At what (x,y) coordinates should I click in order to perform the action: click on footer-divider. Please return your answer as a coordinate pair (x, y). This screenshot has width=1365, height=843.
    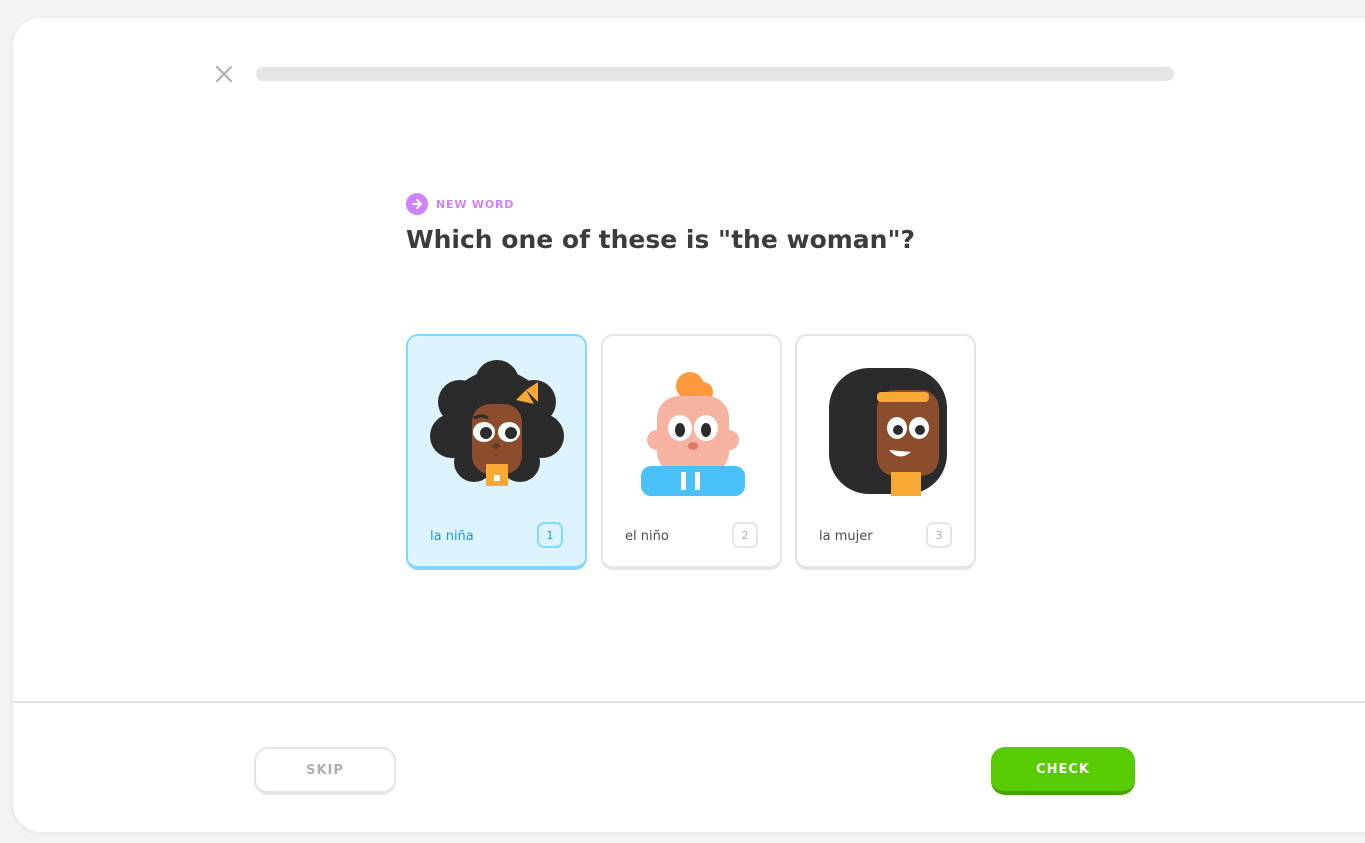
    Looking at the image, I should click on (689, 702).